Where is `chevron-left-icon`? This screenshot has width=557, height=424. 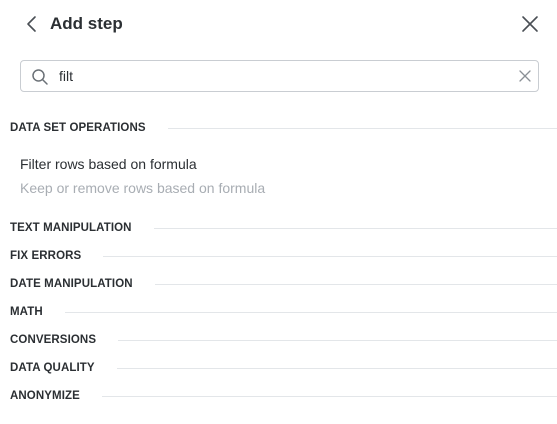
chevron-left-icon is located at coordinates (31, 24).